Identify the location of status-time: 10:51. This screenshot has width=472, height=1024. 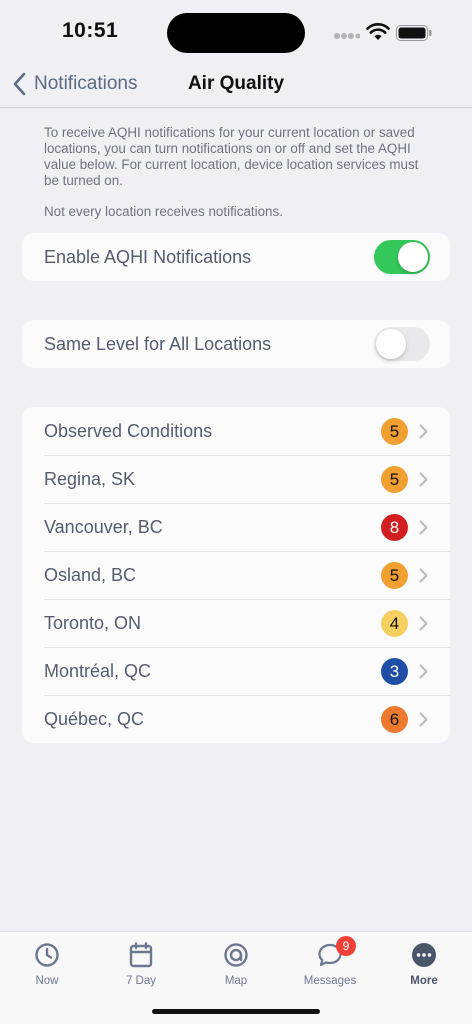
(90, 30).